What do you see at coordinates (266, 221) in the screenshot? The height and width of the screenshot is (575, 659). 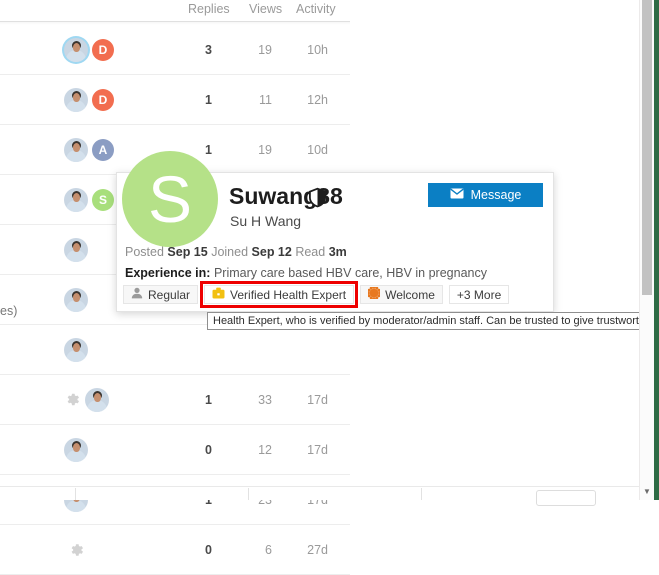 I see `profile-full-name: Su H Wang` at bounding box center [266, 221].